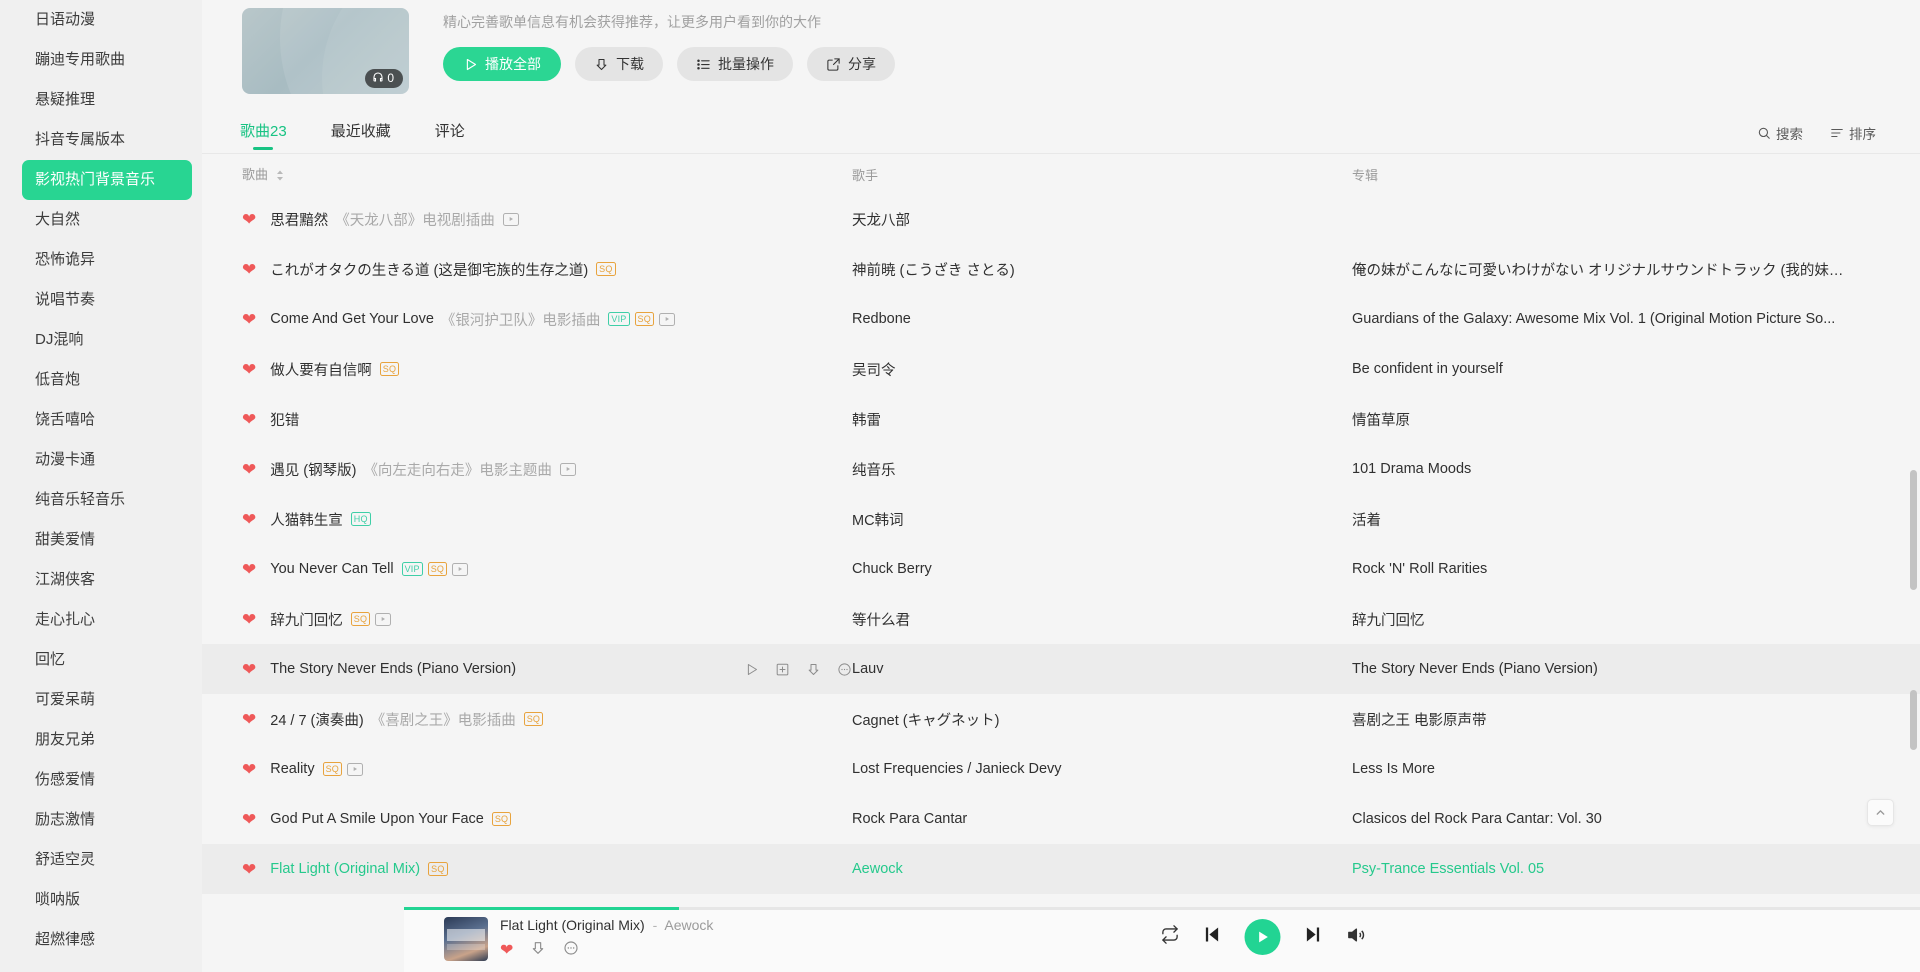 This screenshot has height=972, width=1920. I want to click on artist-name: Aewock, so click(1102, 869).